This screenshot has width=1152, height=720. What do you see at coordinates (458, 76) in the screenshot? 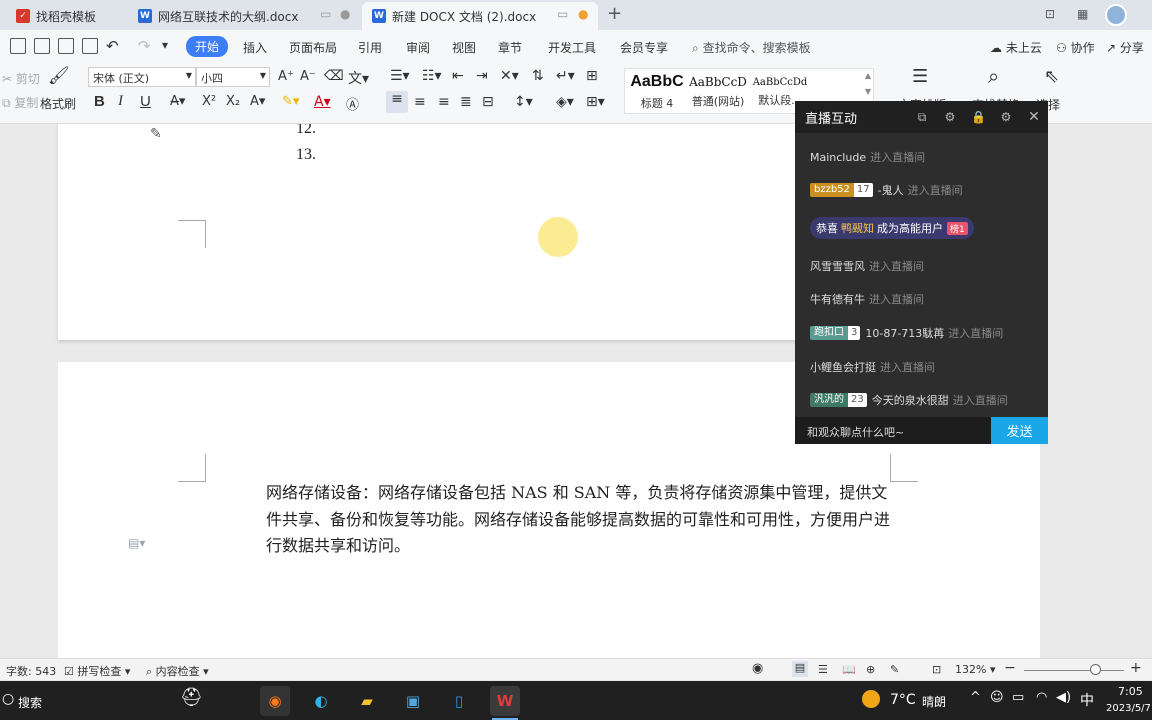
I see `decrease-indent-icon: ⇤` at bounding box center [458, 76].